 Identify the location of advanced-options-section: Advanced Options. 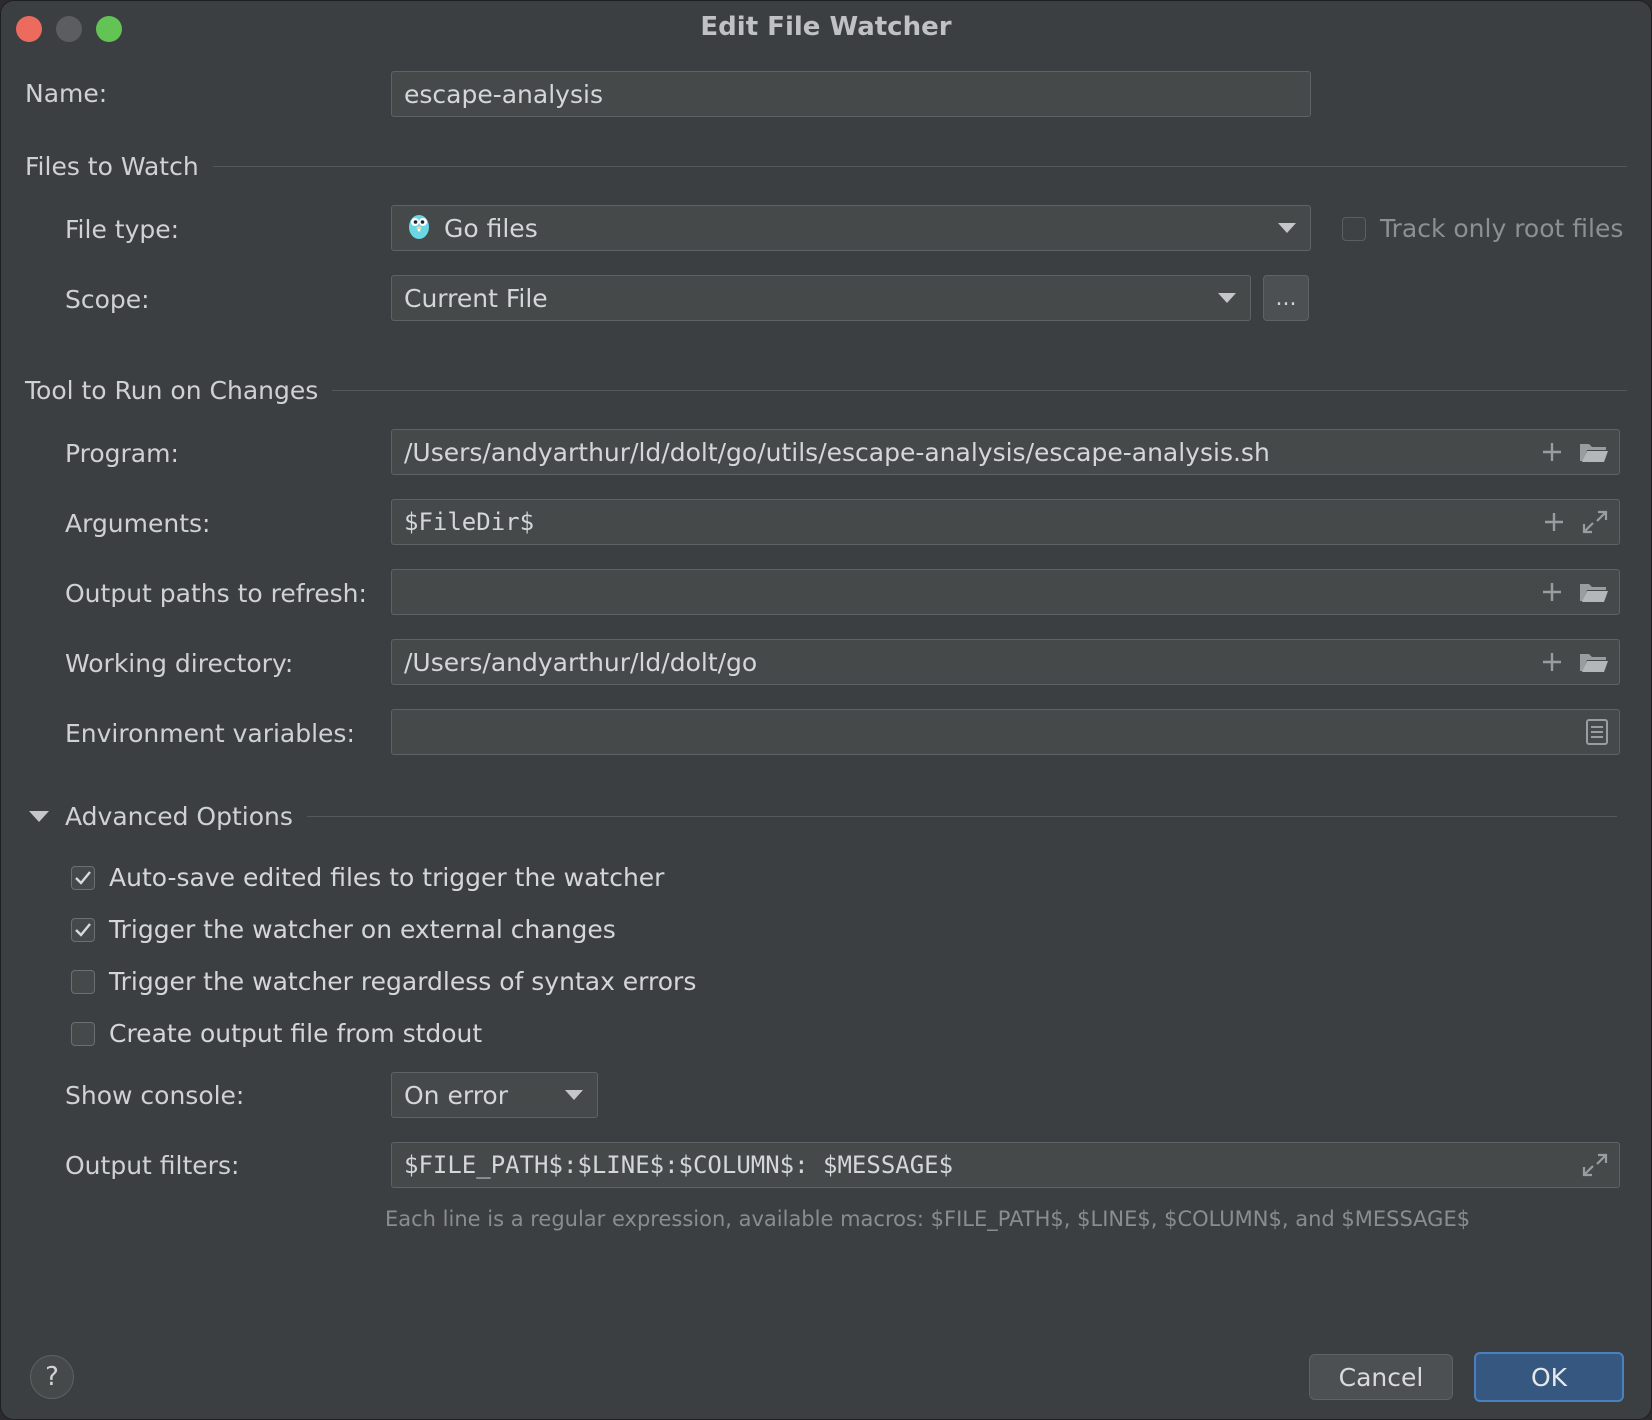
(823, 816).